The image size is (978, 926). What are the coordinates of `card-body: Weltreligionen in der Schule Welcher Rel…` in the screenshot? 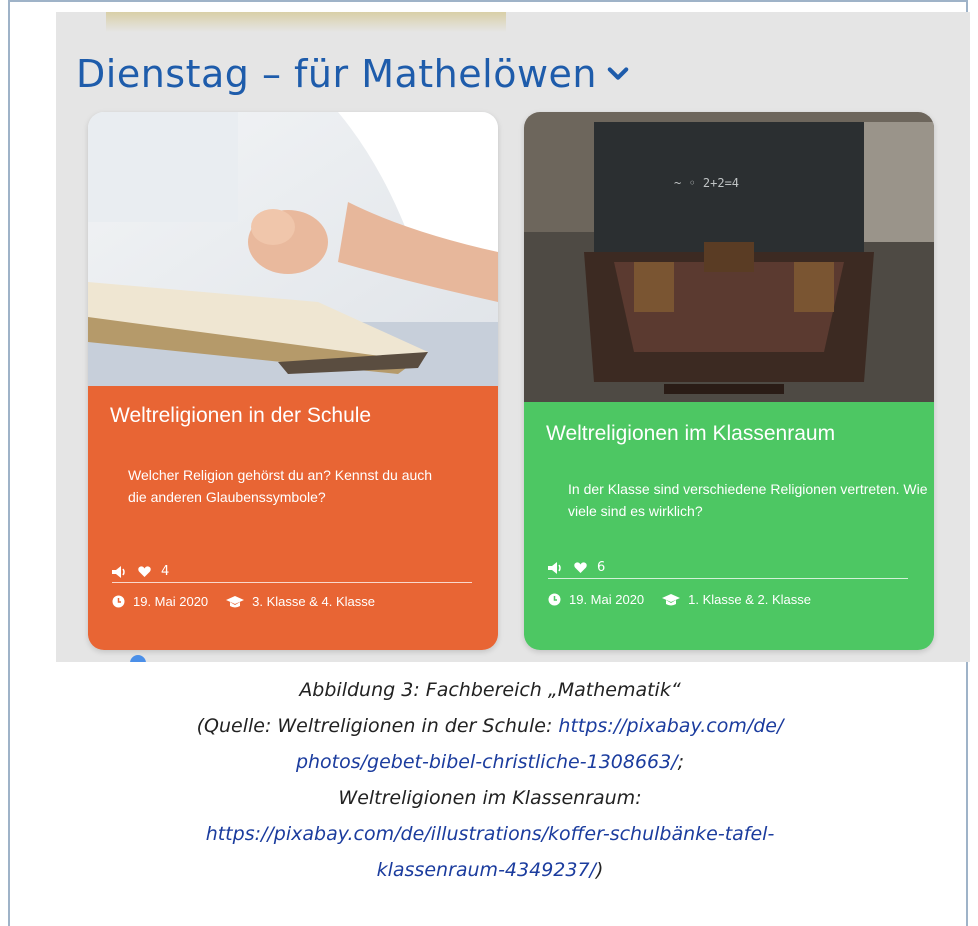 It's located at (293, 518).